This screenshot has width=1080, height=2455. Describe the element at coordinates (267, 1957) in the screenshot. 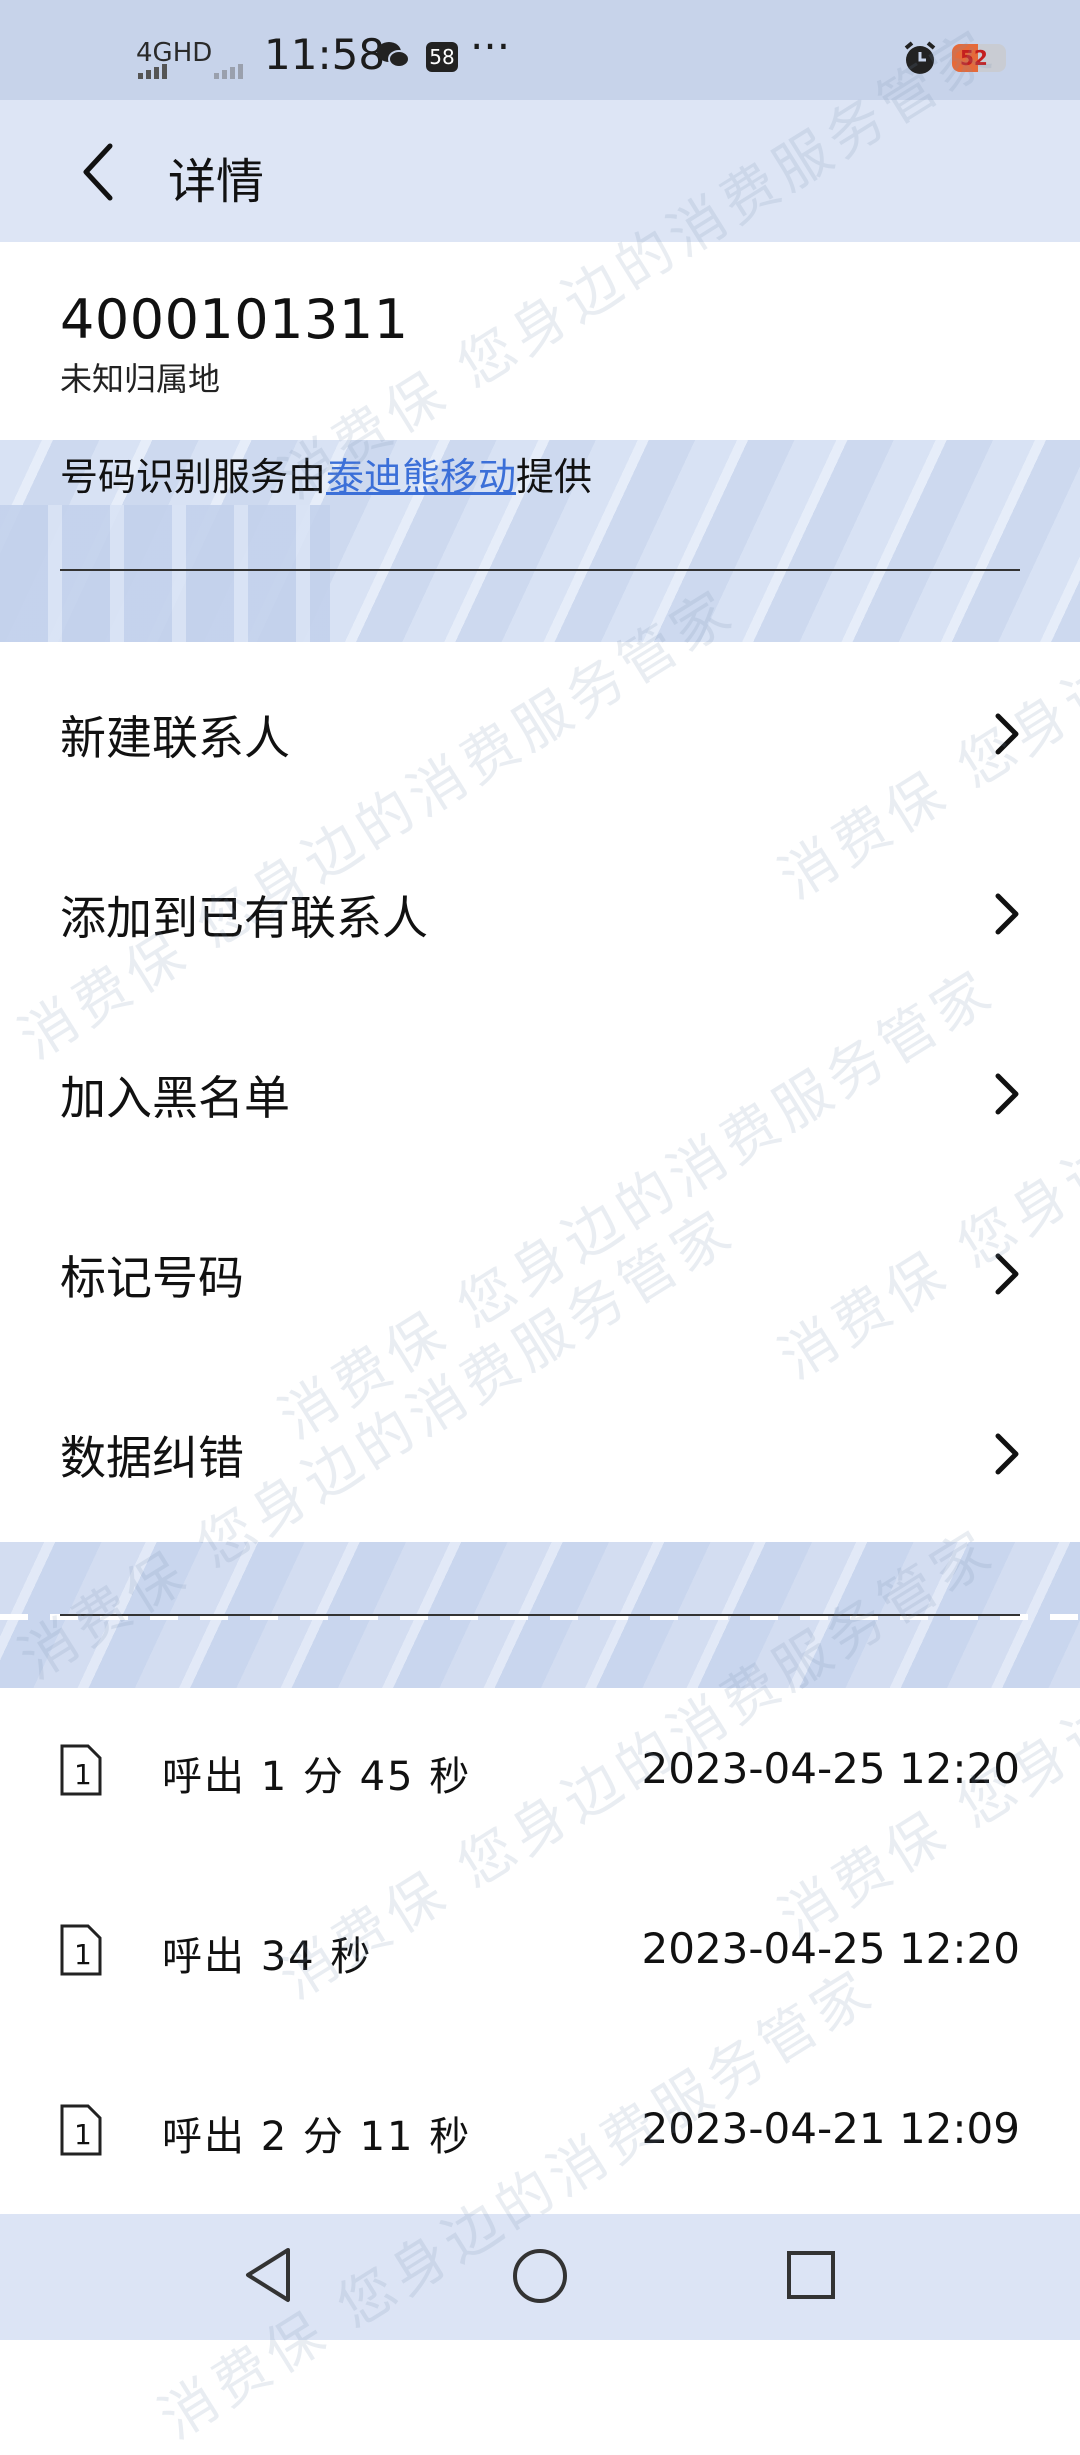

I see `call-type: 呼出 34 秒` at that location.